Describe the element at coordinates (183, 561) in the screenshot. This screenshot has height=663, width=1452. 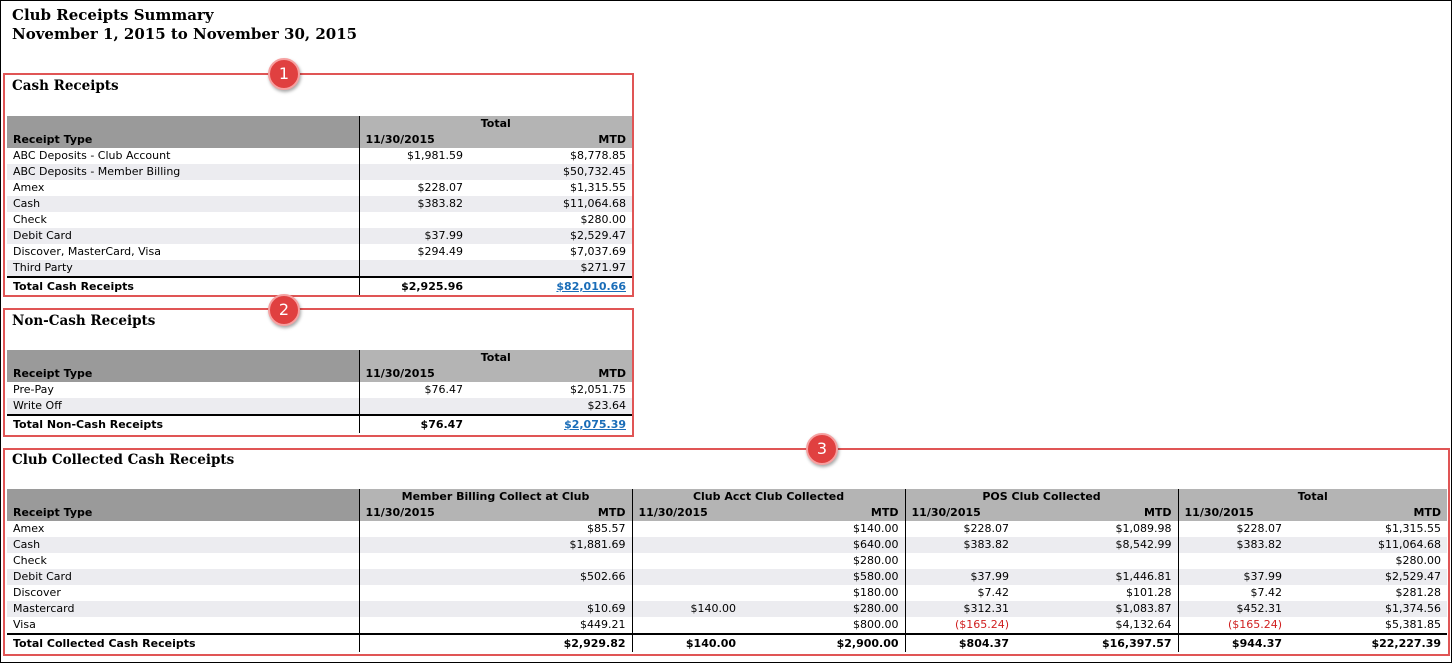
I see `receipt-type-cell: Check` at that location.